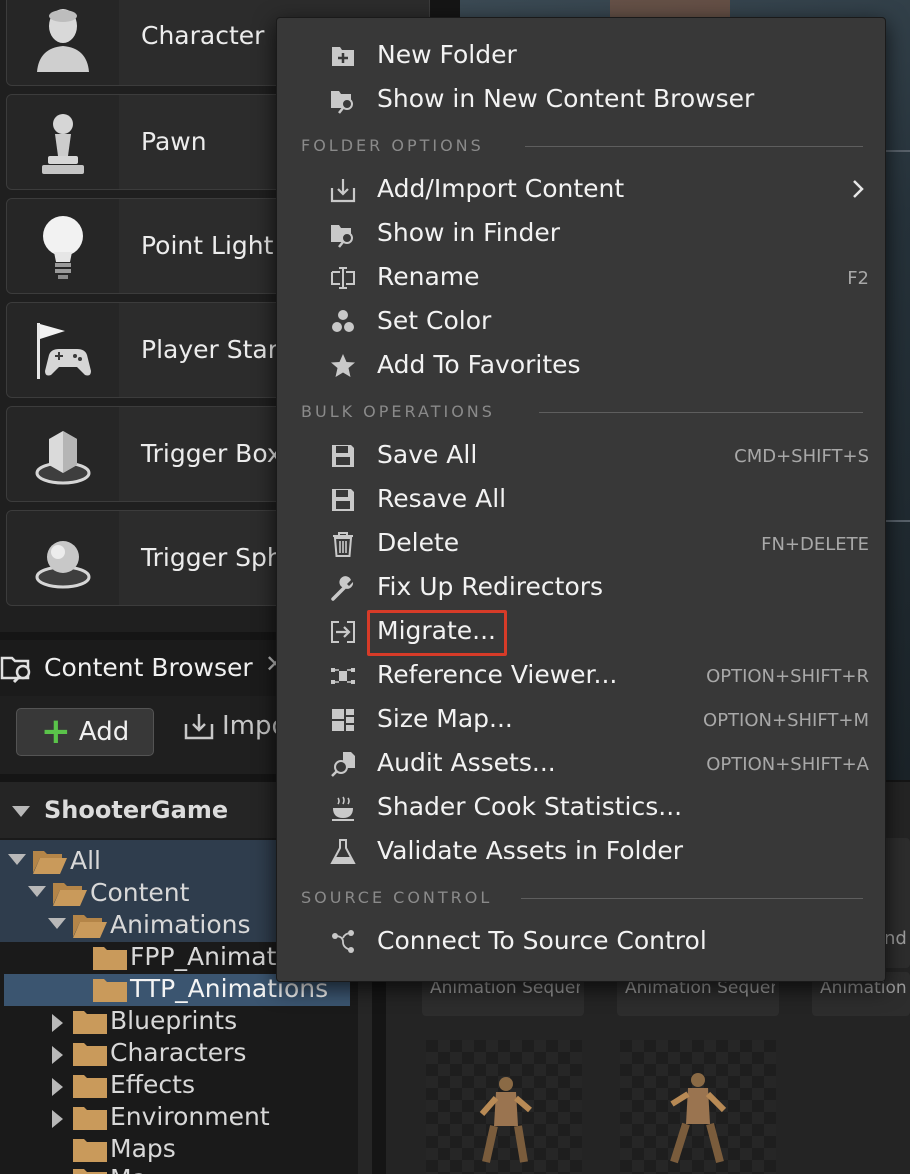  Describe the element at coordinates (581, 764) in the screenshot. I see `menu-item-audit-assets: Audit Assets... OPTION+SHIFT+A` at that location.